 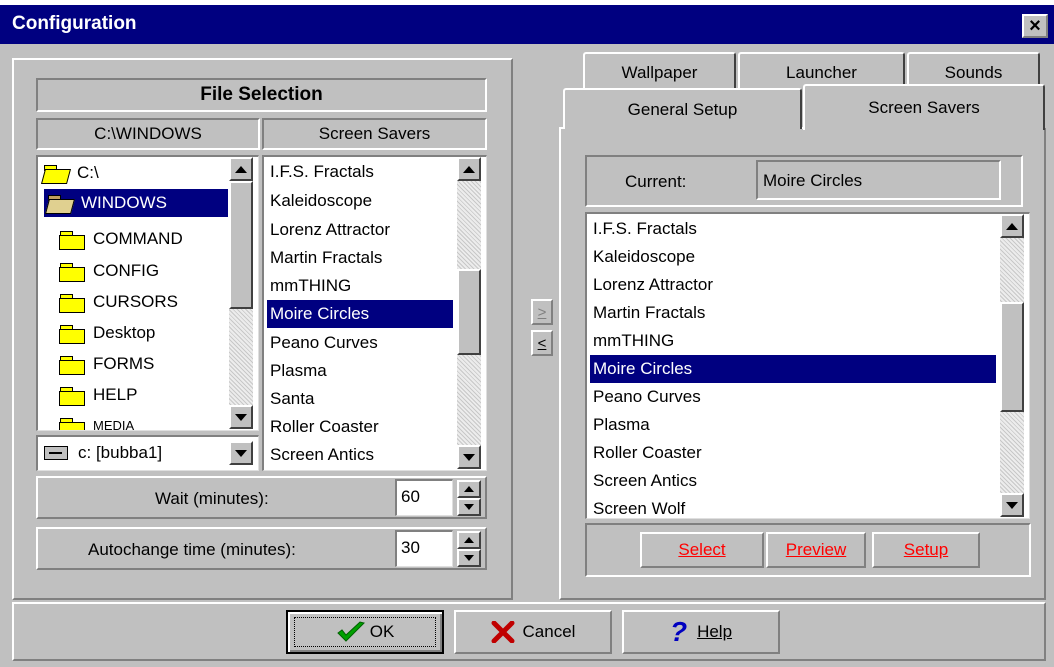 What do you see at coordinates (360, 371) in the screenshot?
I see `file-item: Plasma` at bounding box center [360, 371].